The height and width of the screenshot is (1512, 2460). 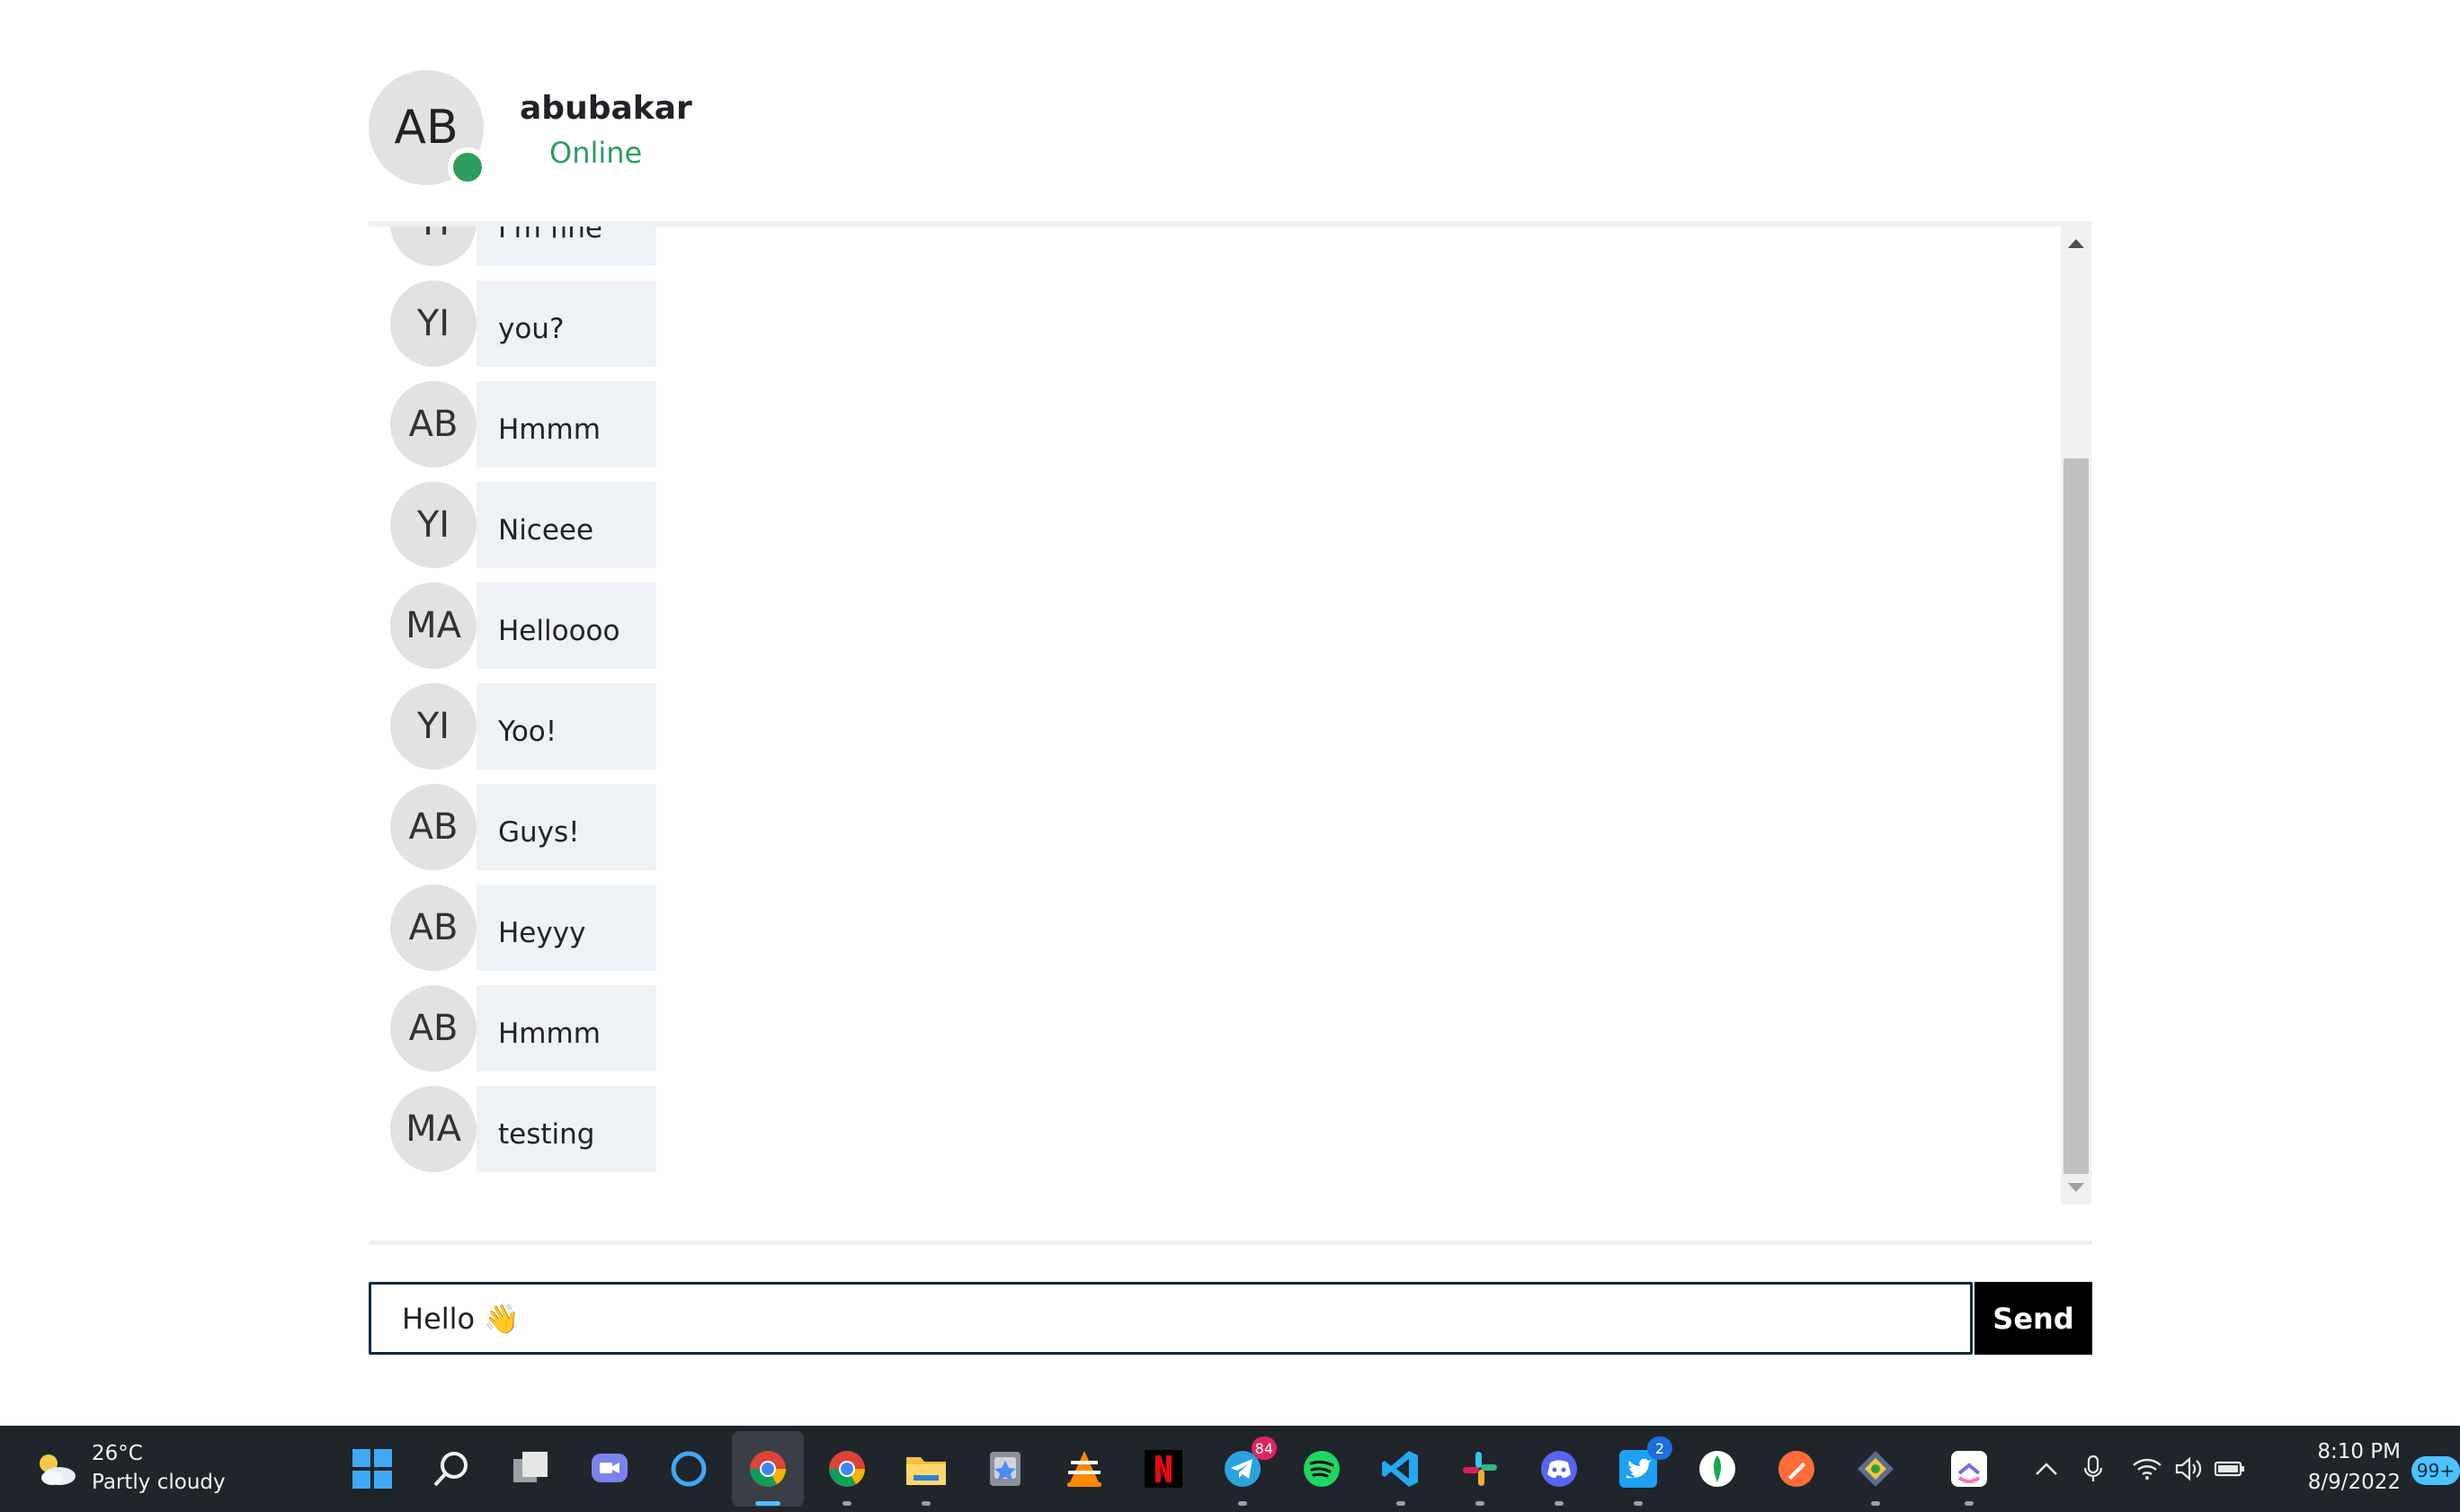 What do you see at coordinates (531, 1469) in the screenshot?
I see `task-view-icon` at bounding box center [531, 1469].